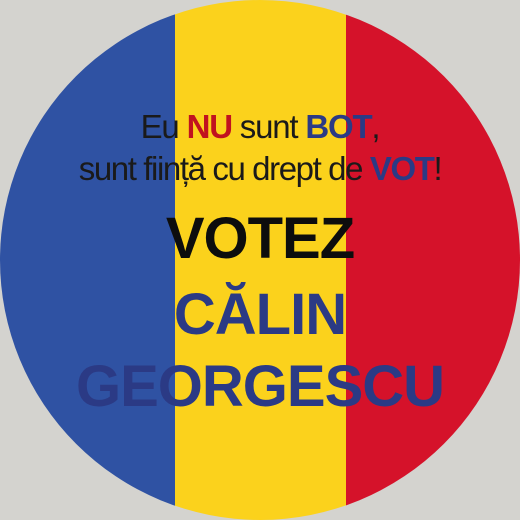 The width and height of the screenshot is (520, 520). What do you see at coordinates (163, 126) in the screenshot?
I see `slogan-text: Eu` at bounding box center [163, 126].